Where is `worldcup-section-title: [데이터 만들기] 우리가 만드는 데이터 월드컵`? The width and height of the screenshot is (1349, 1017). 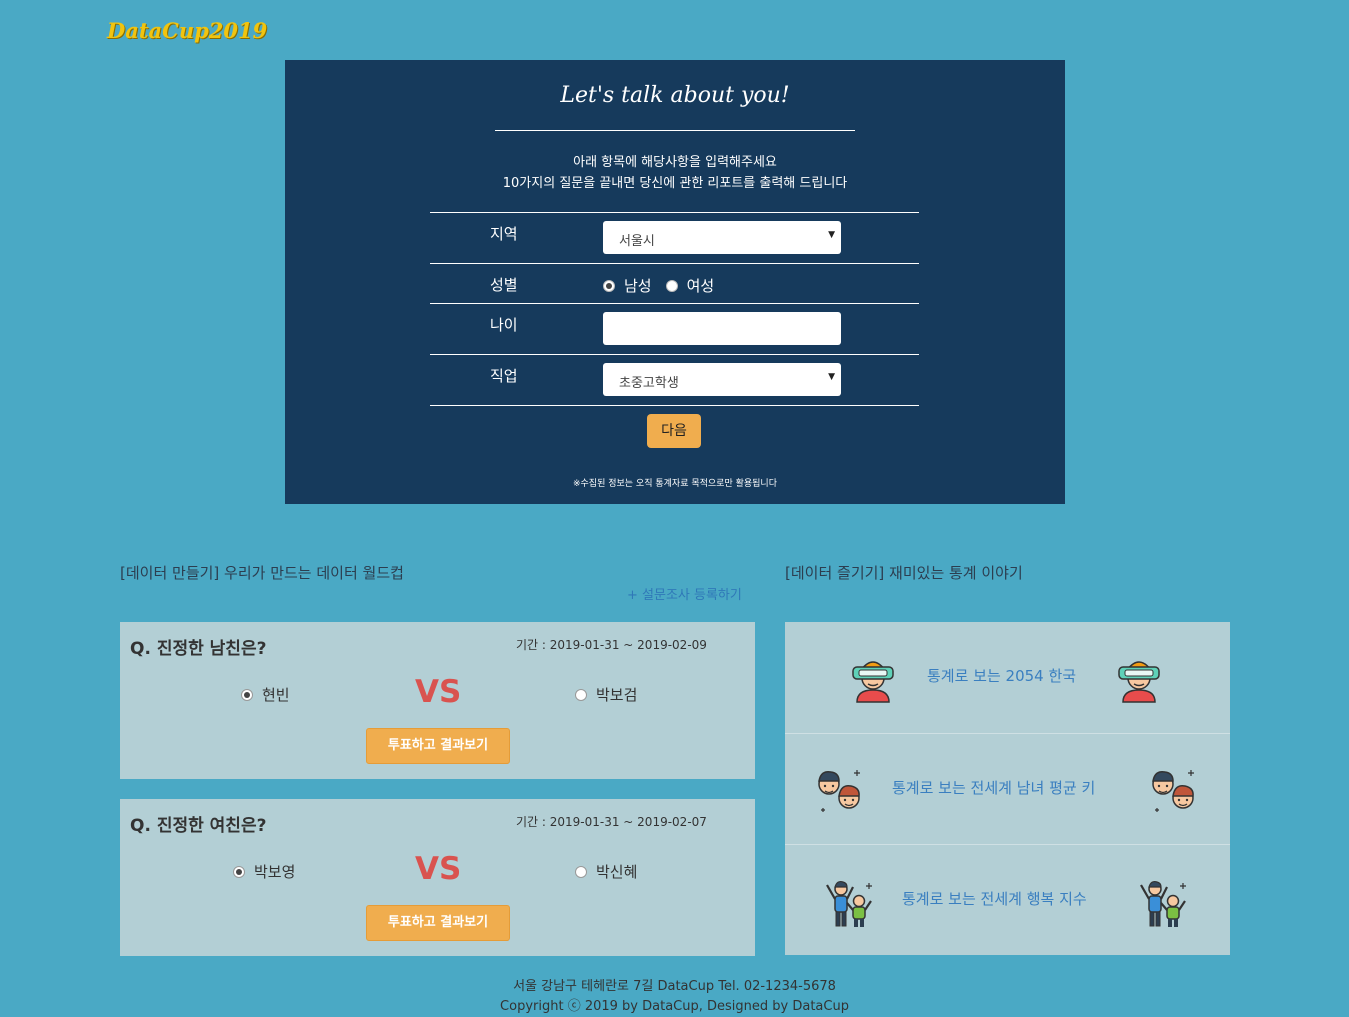 worldcup-section-title: [데이터 만들기] 우리가 만드는 데이터 월드컵 is located at coordinates (262, 573).